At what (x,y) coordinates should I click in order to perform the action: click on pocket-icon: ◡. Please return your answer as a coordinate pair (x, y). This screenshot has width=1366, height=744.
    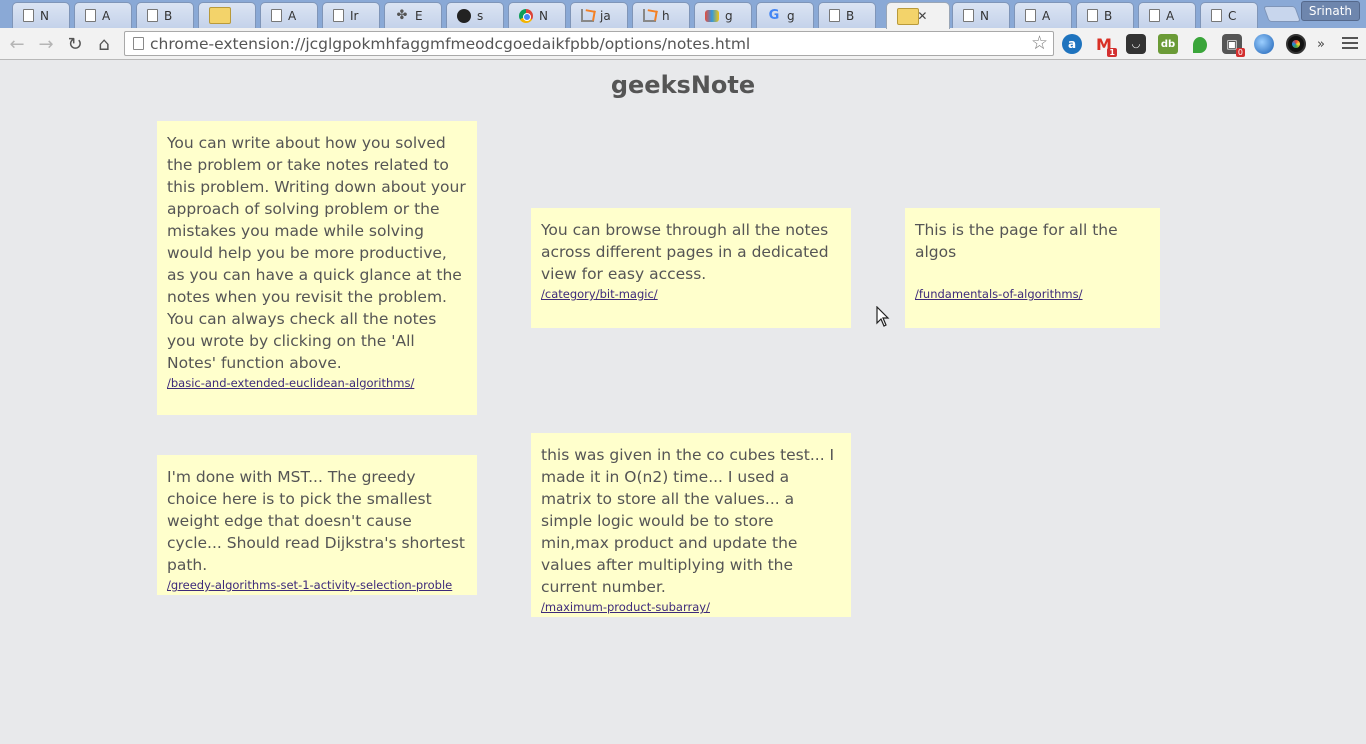
    Looking at the image, I should click on (1136, 44).